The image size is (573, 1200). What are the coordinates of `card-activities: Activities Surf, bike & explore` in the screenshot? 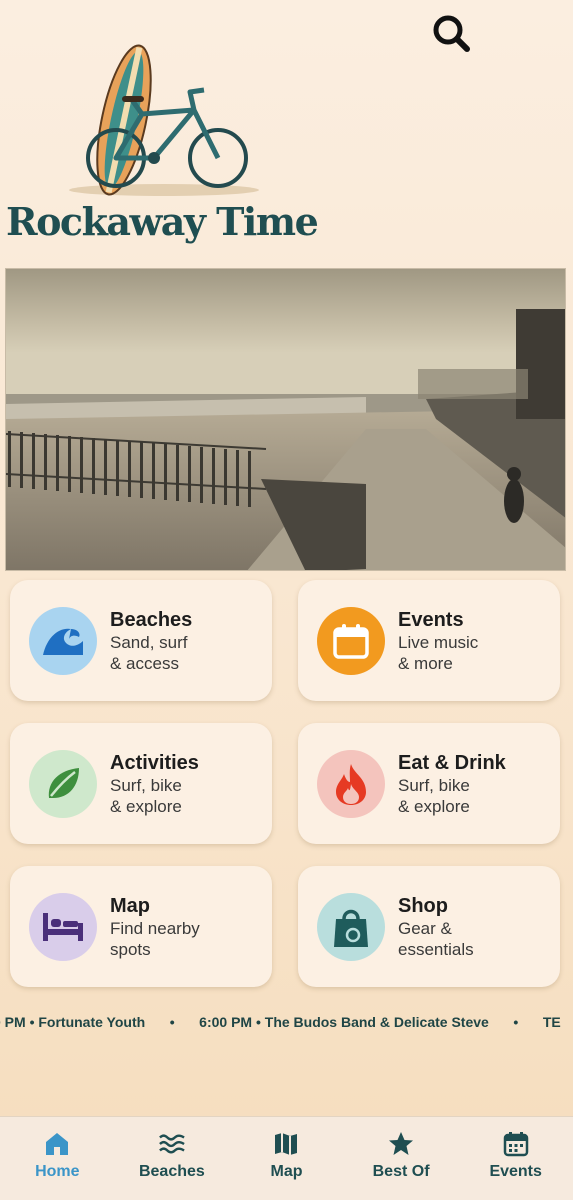 It's located at (141, 783).